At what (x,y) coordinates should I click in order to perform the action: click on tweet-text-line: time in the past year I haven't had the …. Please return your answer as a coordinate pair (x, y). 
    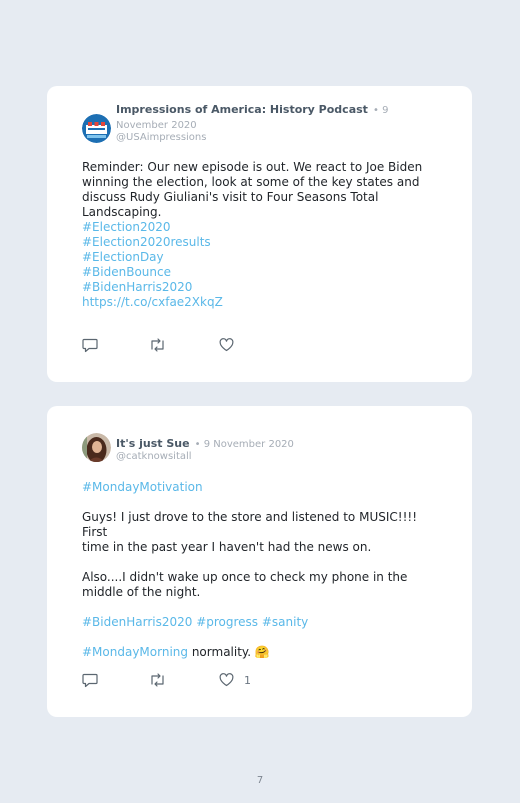
    Looking at the image, I should click on (227, 547).